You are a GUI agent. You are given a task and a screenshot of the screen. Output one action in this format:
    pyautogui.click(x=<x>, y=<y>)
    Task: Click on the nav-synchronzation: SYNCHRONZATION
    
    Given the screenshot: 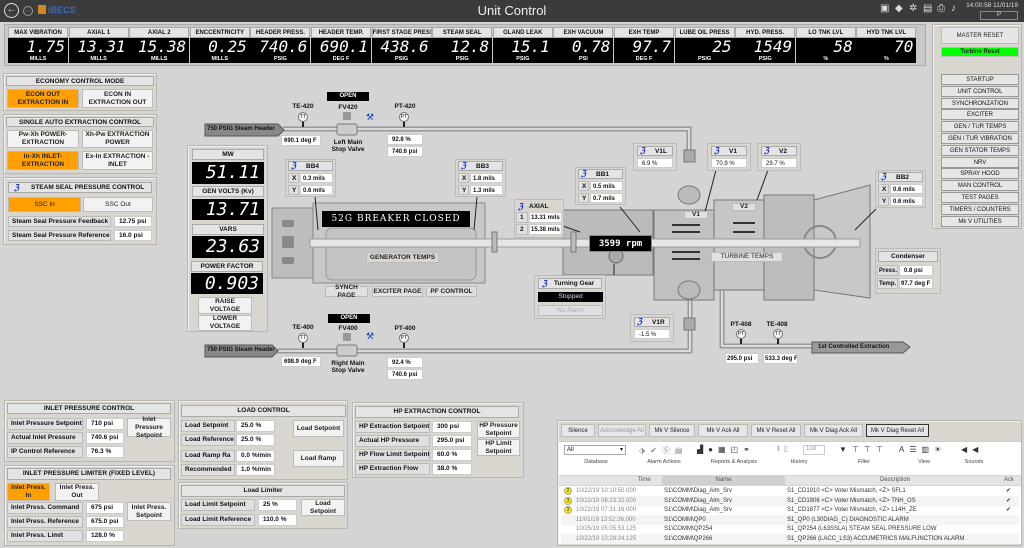 What is the action you would take?
    pyautogui.click(x=980, y=103)
    